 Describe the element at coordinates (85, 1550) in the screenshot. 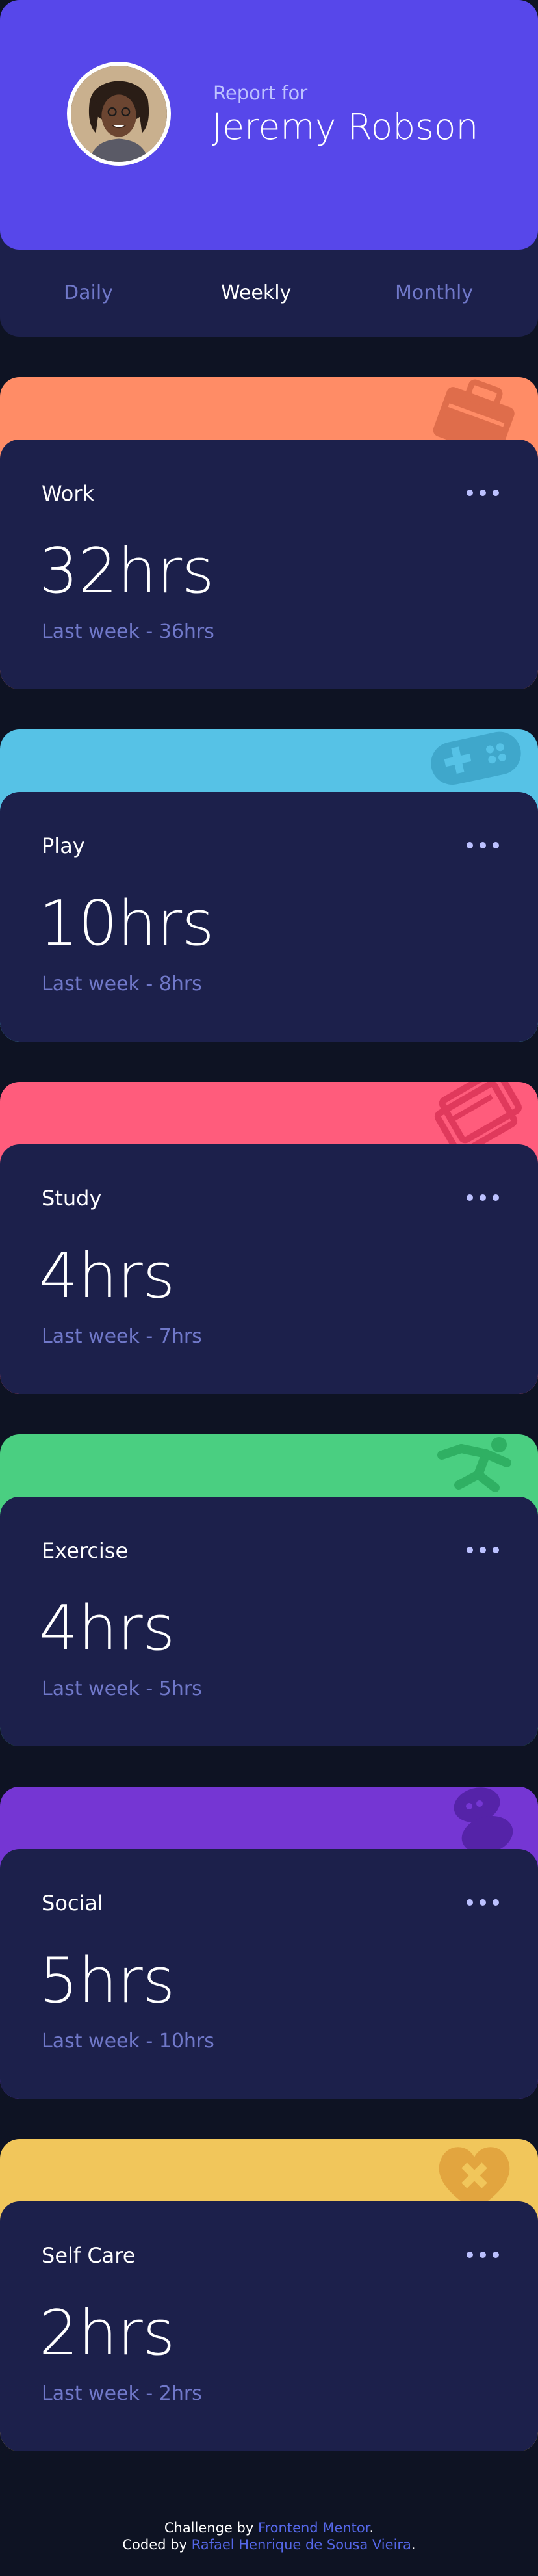

I see `activity-title: Exercise` at that location.